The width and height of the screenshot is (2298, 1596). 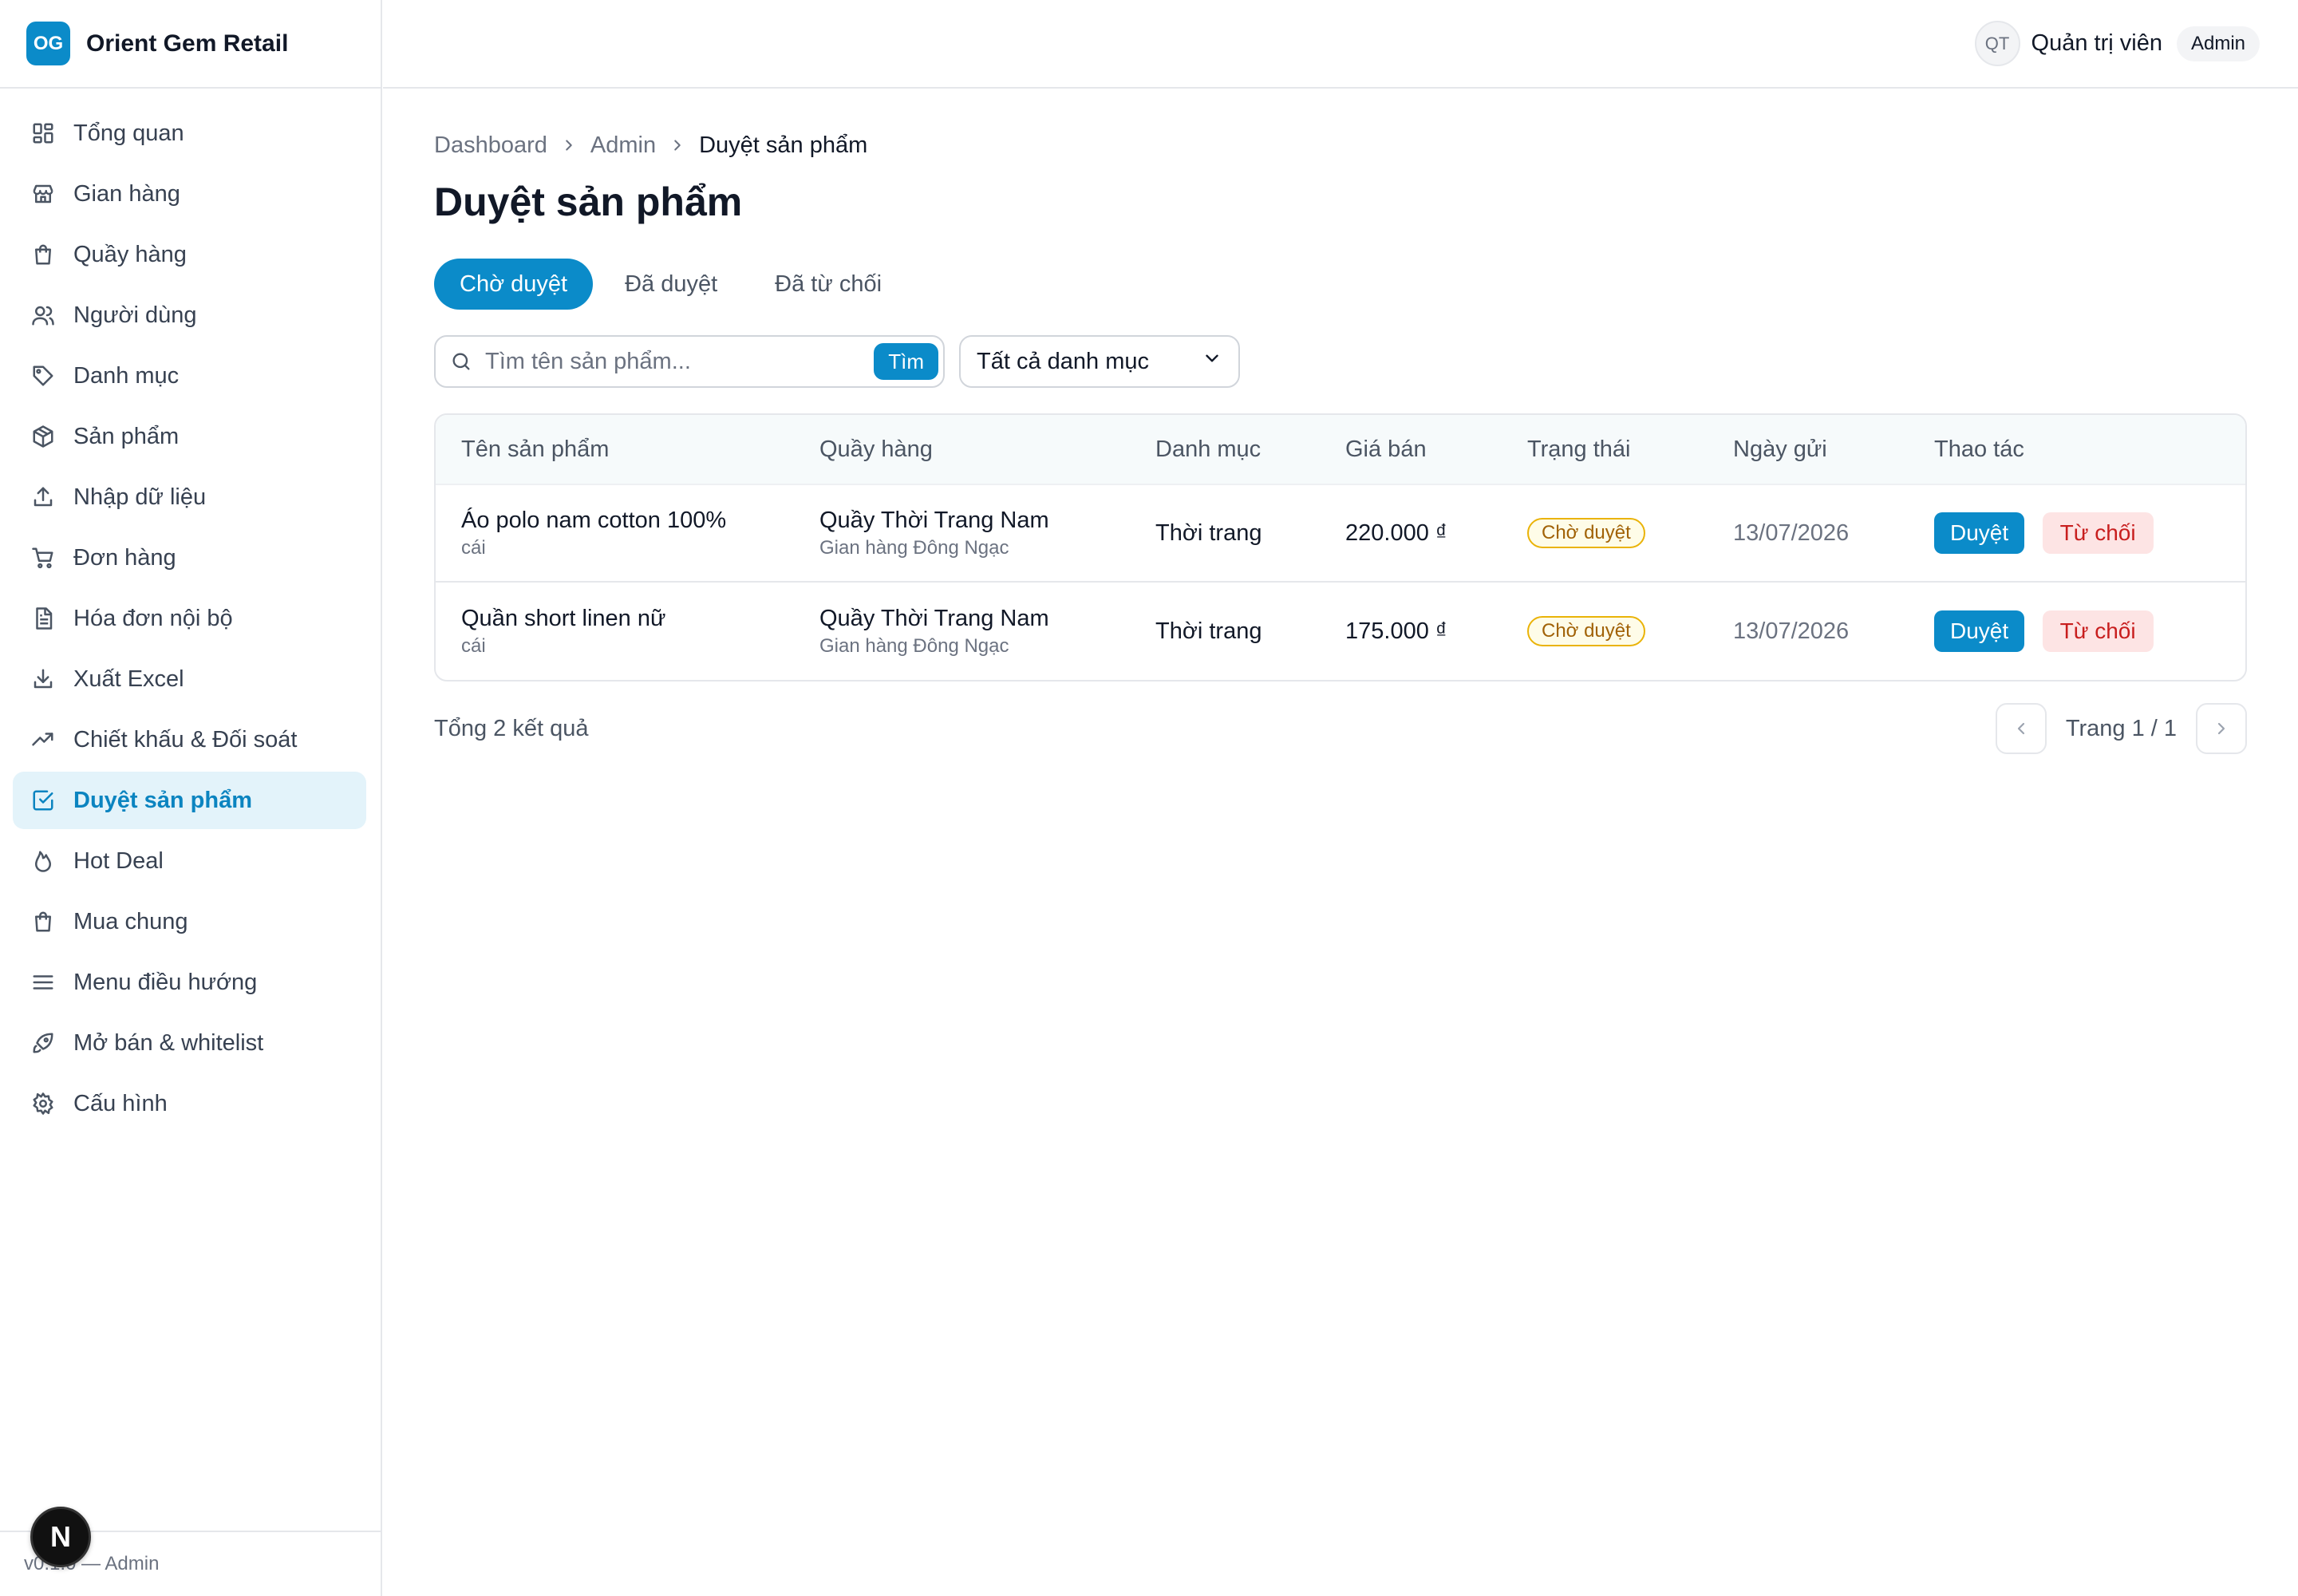 I want to click on search-box: Tìm, so click(x=689, y=361).